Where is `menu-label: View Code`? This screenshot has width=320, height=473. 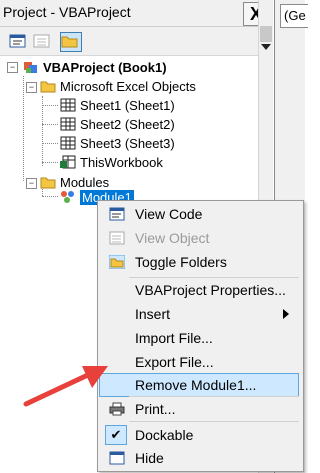
menu-label: View Code is located at coordinates (169, 214).